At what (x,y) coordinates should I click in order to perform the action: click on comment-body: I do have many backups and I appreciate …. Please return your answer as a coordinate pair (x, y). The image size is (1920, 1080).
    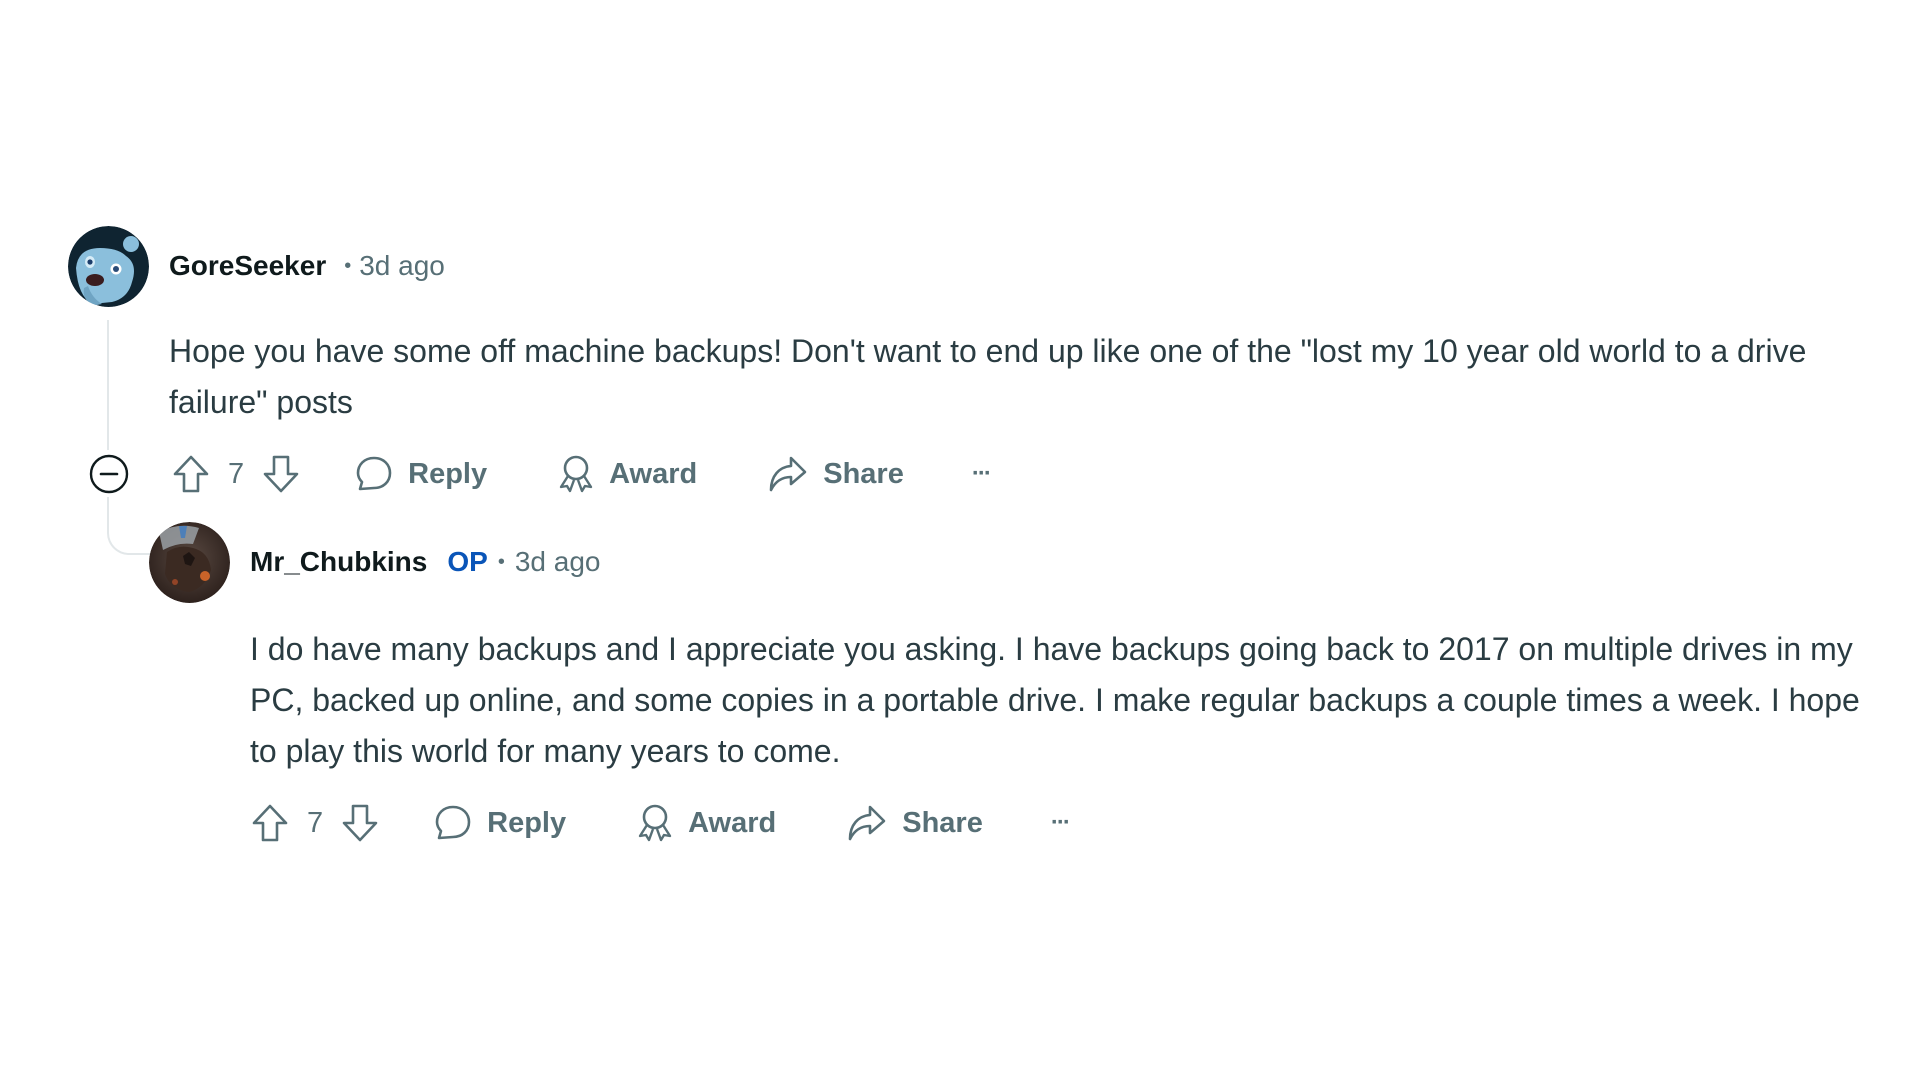
    Looking at the image, I should click on (1055, 700).